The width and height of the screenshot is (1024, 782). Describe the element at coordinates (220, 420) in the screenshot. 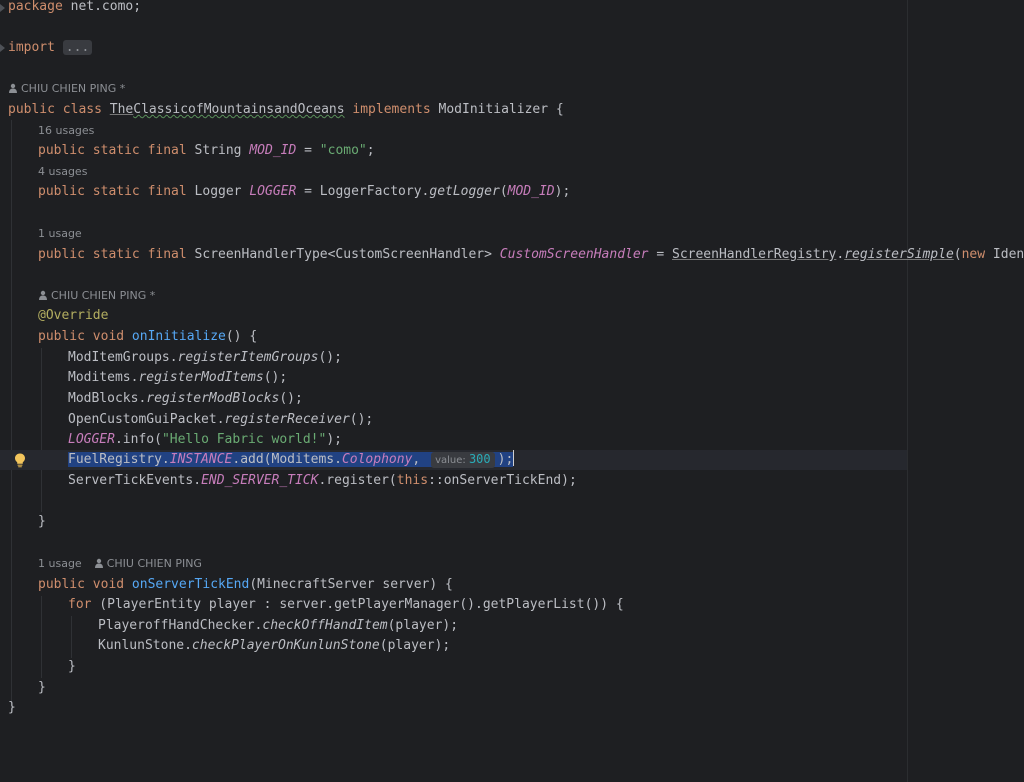

I see `code-line-register-receiver: OpenCustomGuiPacket.registerReceiver();` at that location.